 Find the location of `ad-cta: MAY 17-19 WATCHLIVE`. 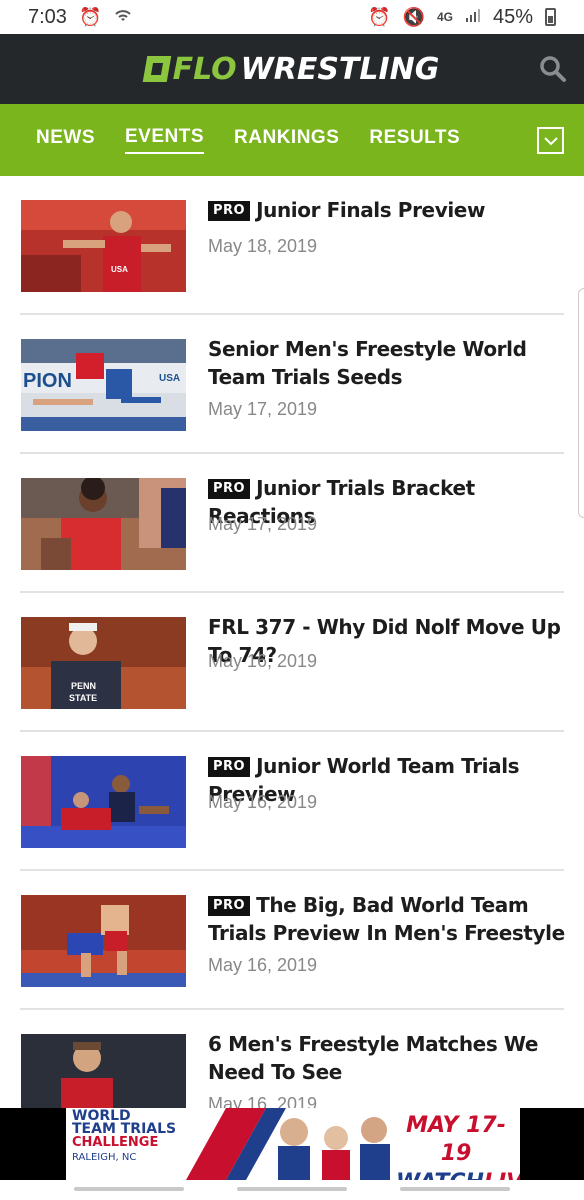

ad-cta: MAY 17-19 WATCHLIVE is located at coordinates (458, 1146).